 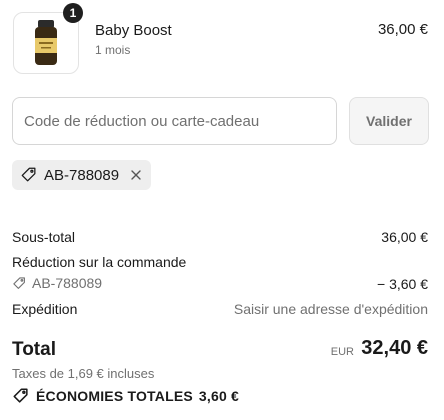 I want to click on tax-note: Taxes de 1,69 € incluses, so click(x=83, y=373).